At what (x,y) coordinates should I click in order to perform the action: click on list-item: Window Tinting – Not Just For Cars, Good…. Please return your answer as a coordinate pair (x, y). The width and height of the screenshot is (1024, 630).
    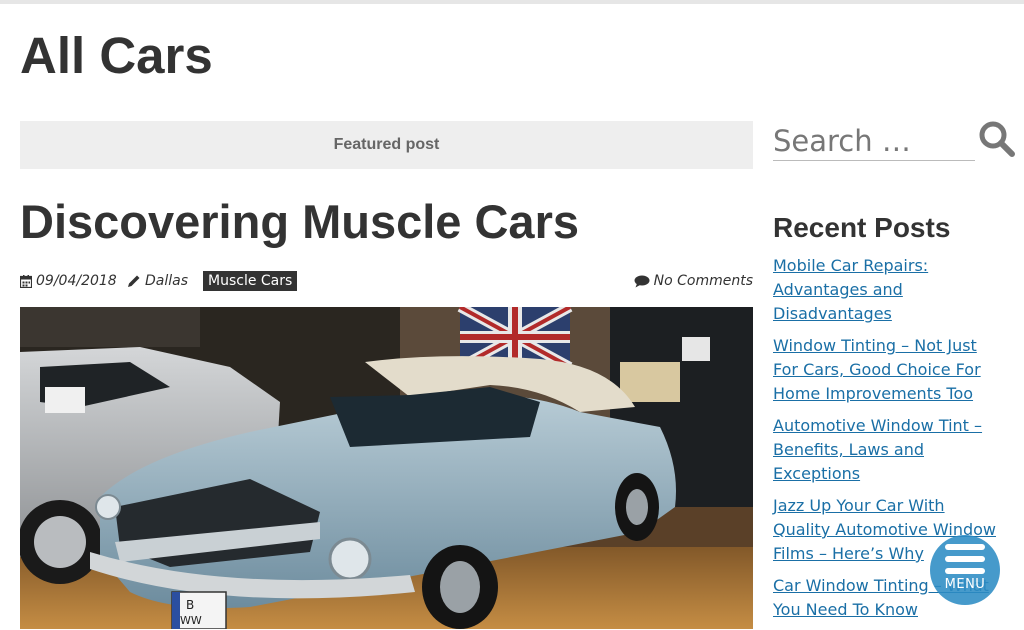
    Looking at the image, I should click on (889, 370).